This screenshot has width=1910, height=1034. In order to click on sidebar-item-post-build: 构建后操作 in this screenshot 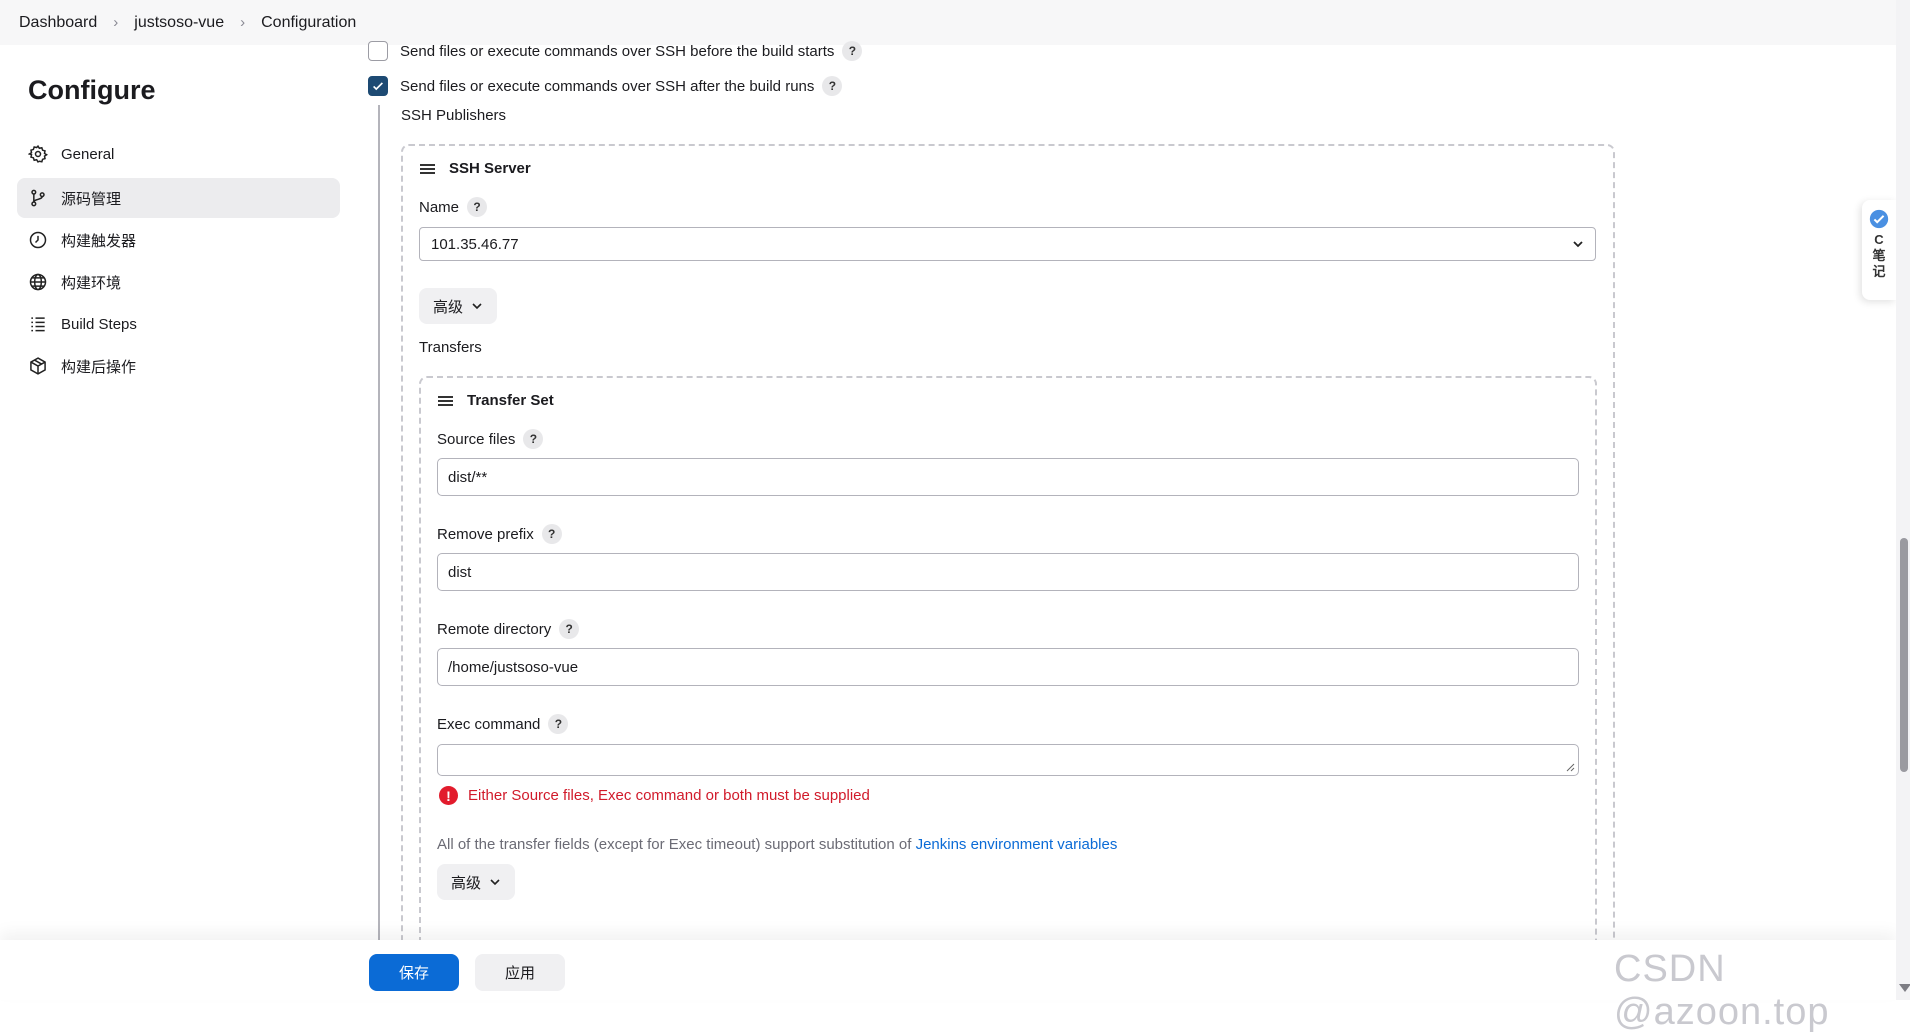, I will do `click(178, 366)`.